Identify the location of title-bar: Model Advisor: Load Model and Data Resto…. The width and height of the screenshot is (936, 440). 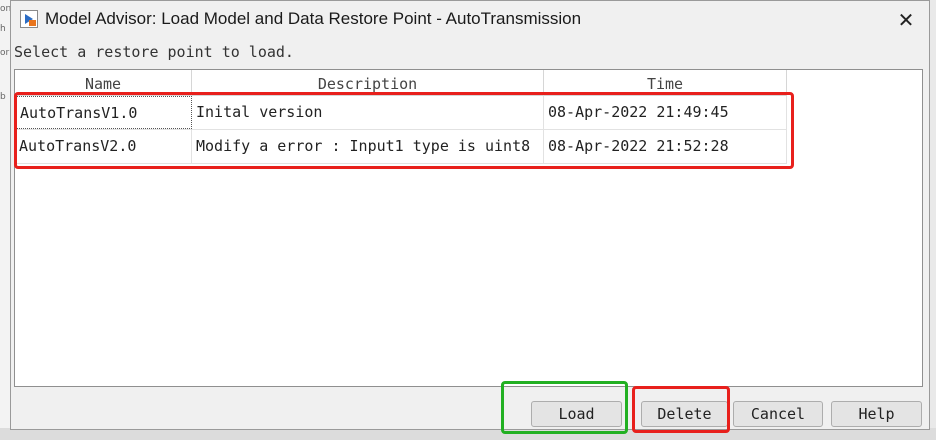
(470, 20).